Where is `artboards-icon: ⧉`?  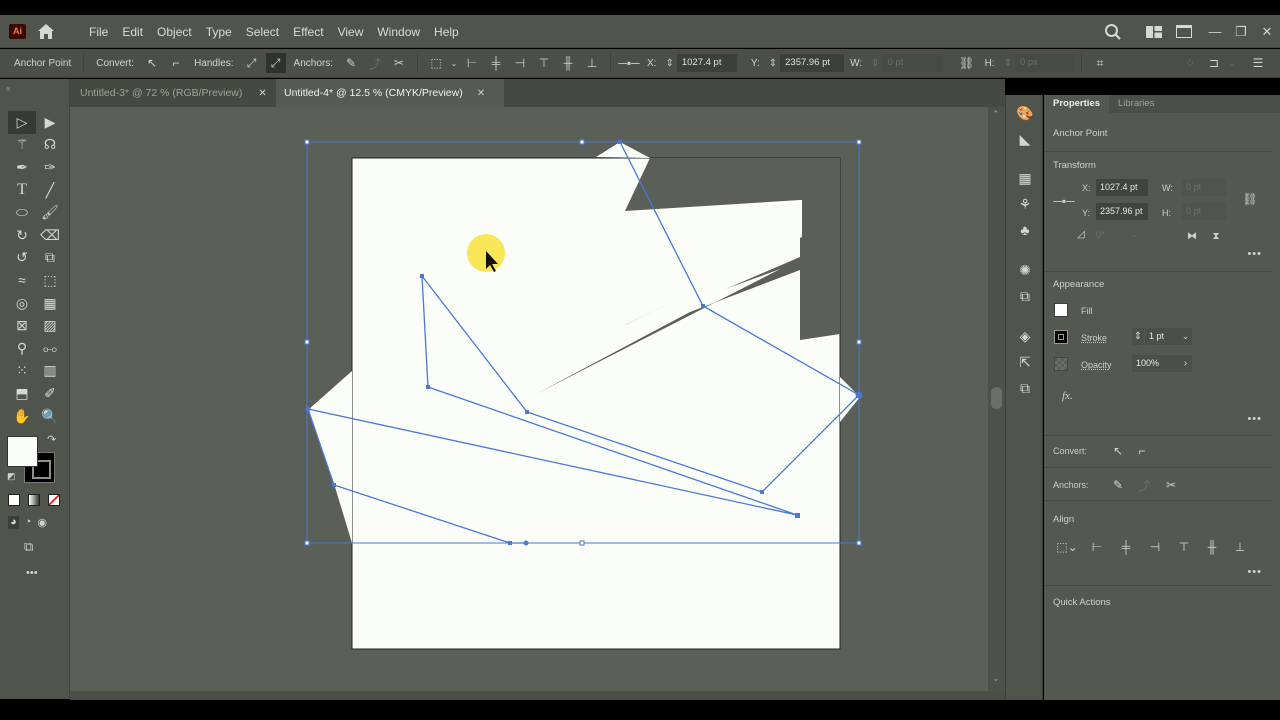
artboards-icon: ⧉ is located at coordinates (1025, 388).